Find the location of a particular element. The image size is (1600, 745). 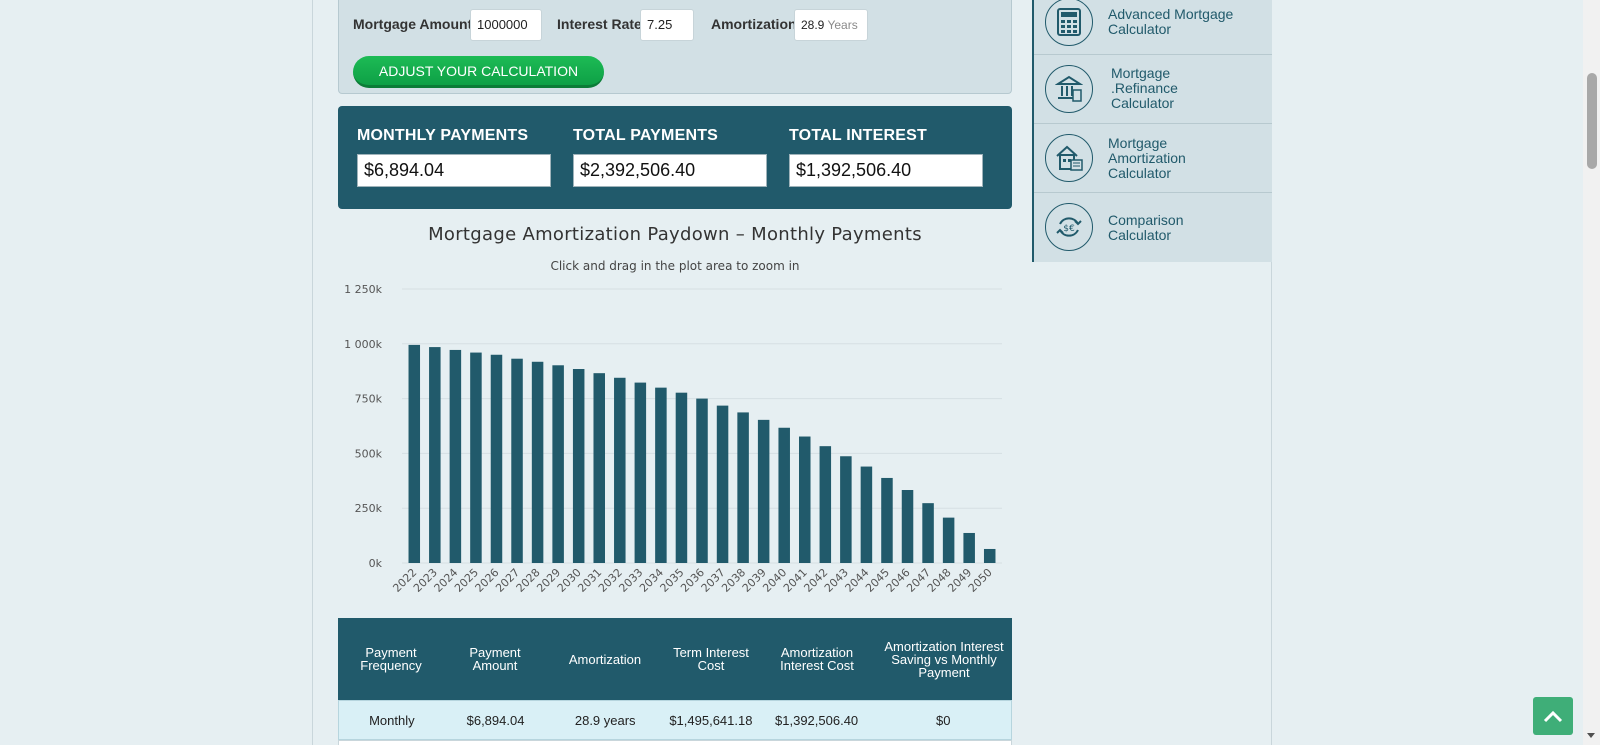

amortization-unit: Years is located at coordinates (842, 25).